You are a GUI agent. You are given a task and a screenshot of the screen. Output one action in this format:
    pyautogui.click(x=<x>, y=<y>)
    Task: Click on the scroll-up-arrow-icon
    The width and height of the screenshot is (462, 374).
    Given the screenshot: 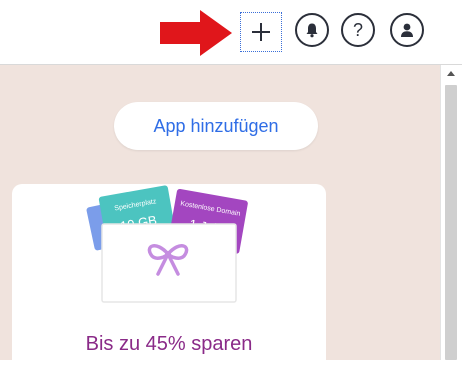 What is the action you would take?
    pyautogui.click(x=451, y=73)
    